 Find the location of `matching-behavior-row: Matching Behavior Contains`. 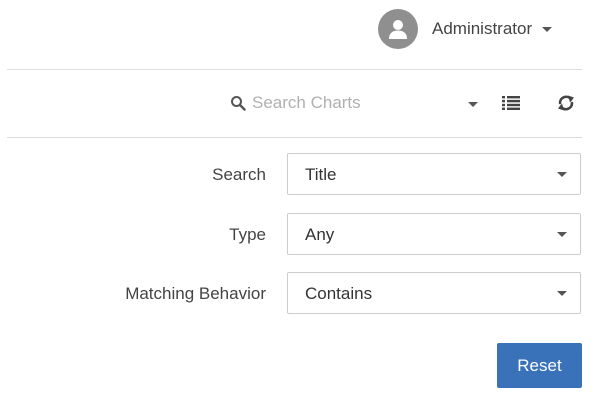

matching-behavior-row: Matching Behavior Contains is located at coordinates (298, 294).